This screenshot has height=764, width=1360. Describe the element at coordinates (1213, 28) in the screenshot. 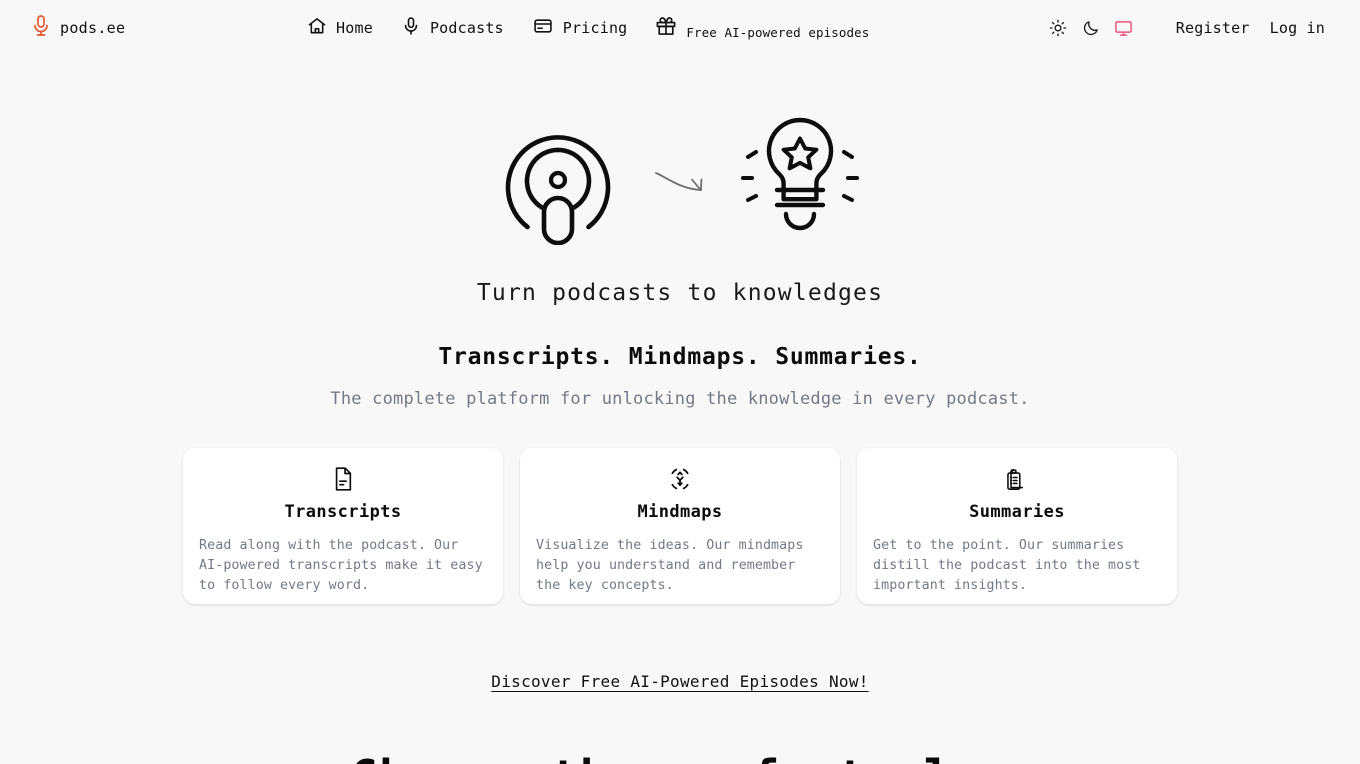

I see `register-link: Register` at that location.